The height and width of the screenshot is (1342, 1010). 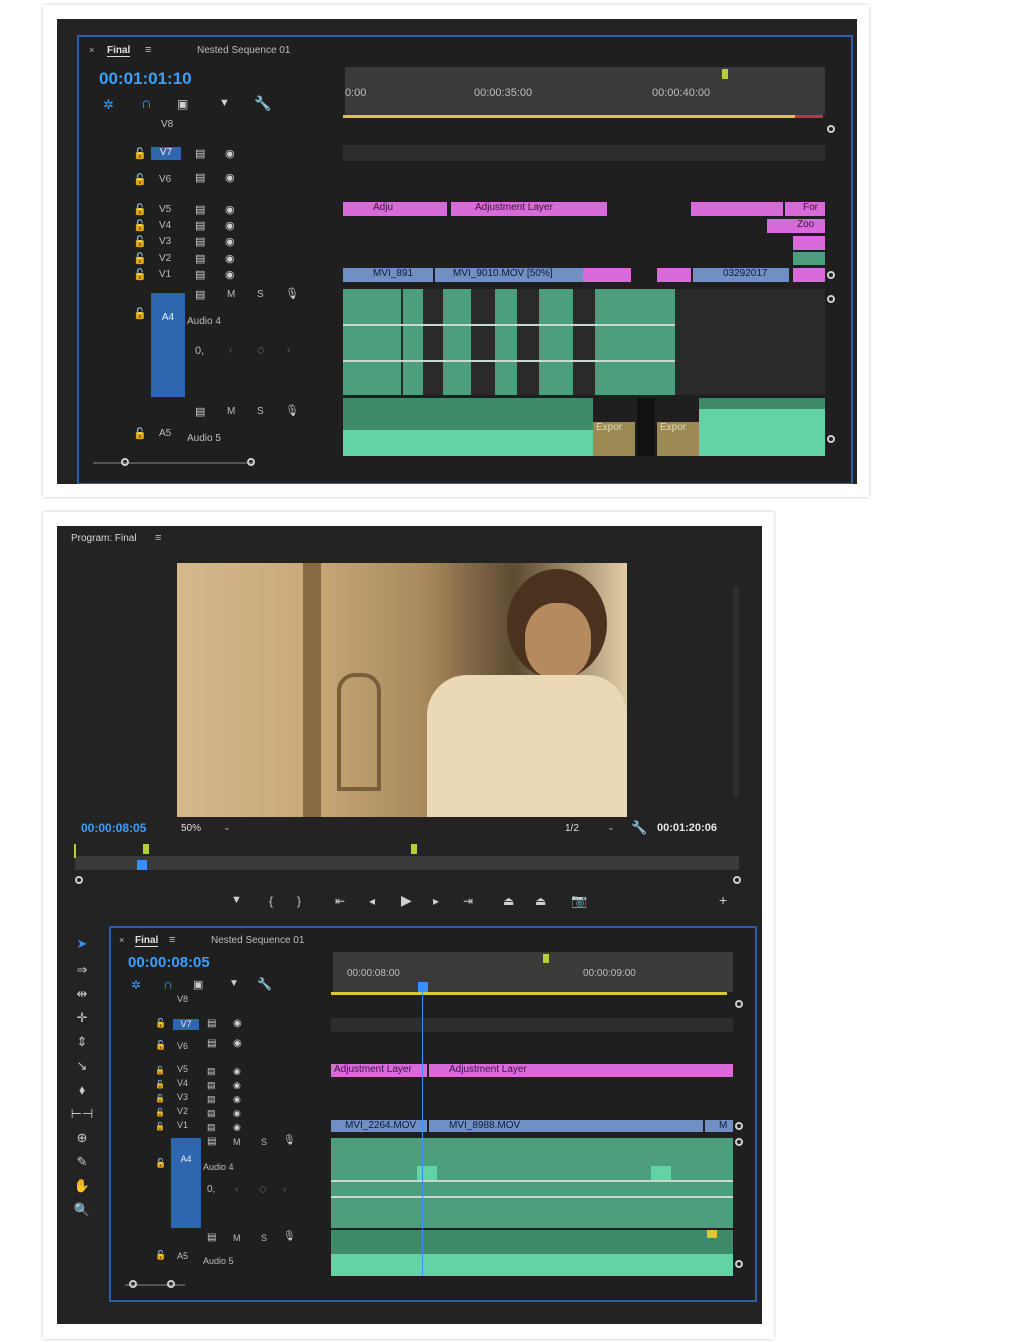 I want to click on zoom-tool-icon: 🔍, so click(x=82, y=1210).